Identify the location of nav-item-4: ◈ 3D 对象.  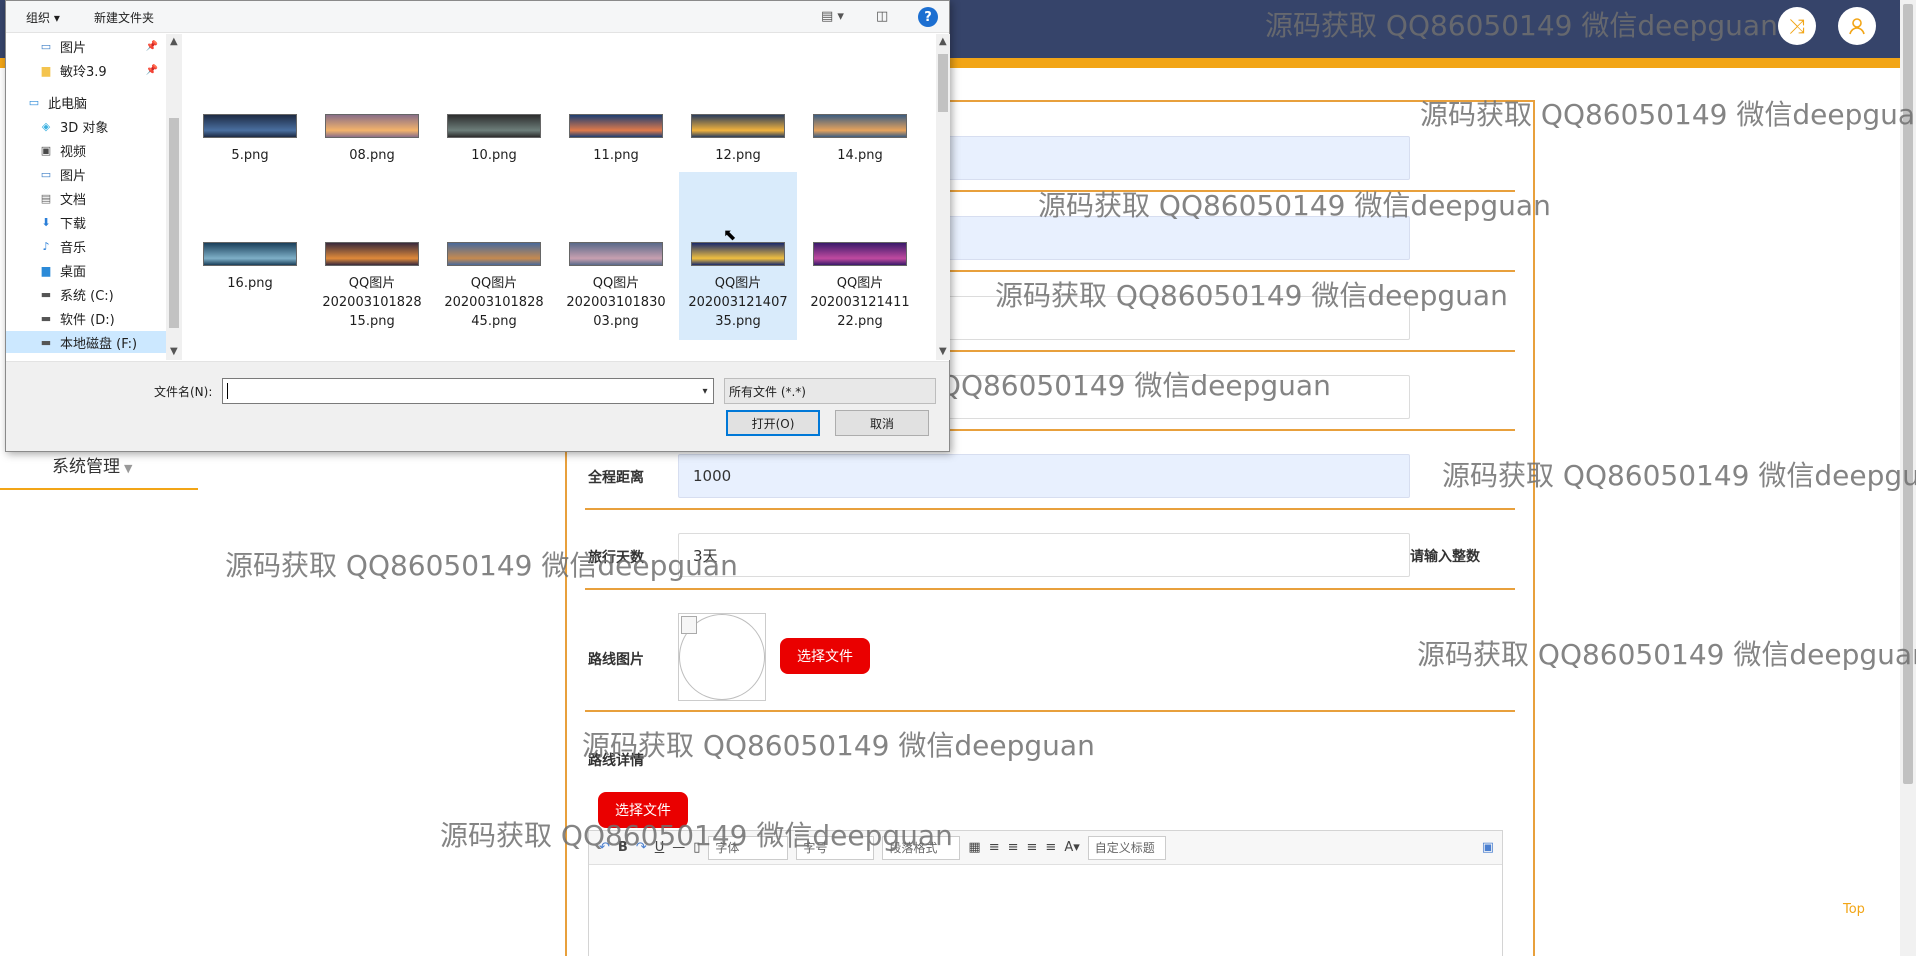
(86, 126).